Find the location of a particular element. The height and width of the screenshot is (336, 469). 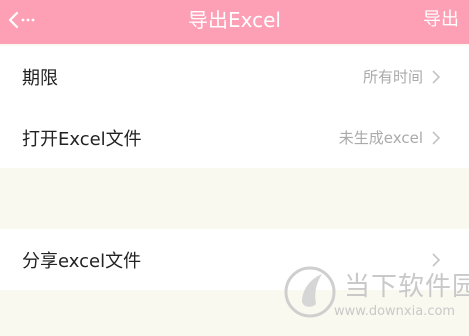

watermark: 当下软件园 www.downxia.com is located at coordinates (375, 299).